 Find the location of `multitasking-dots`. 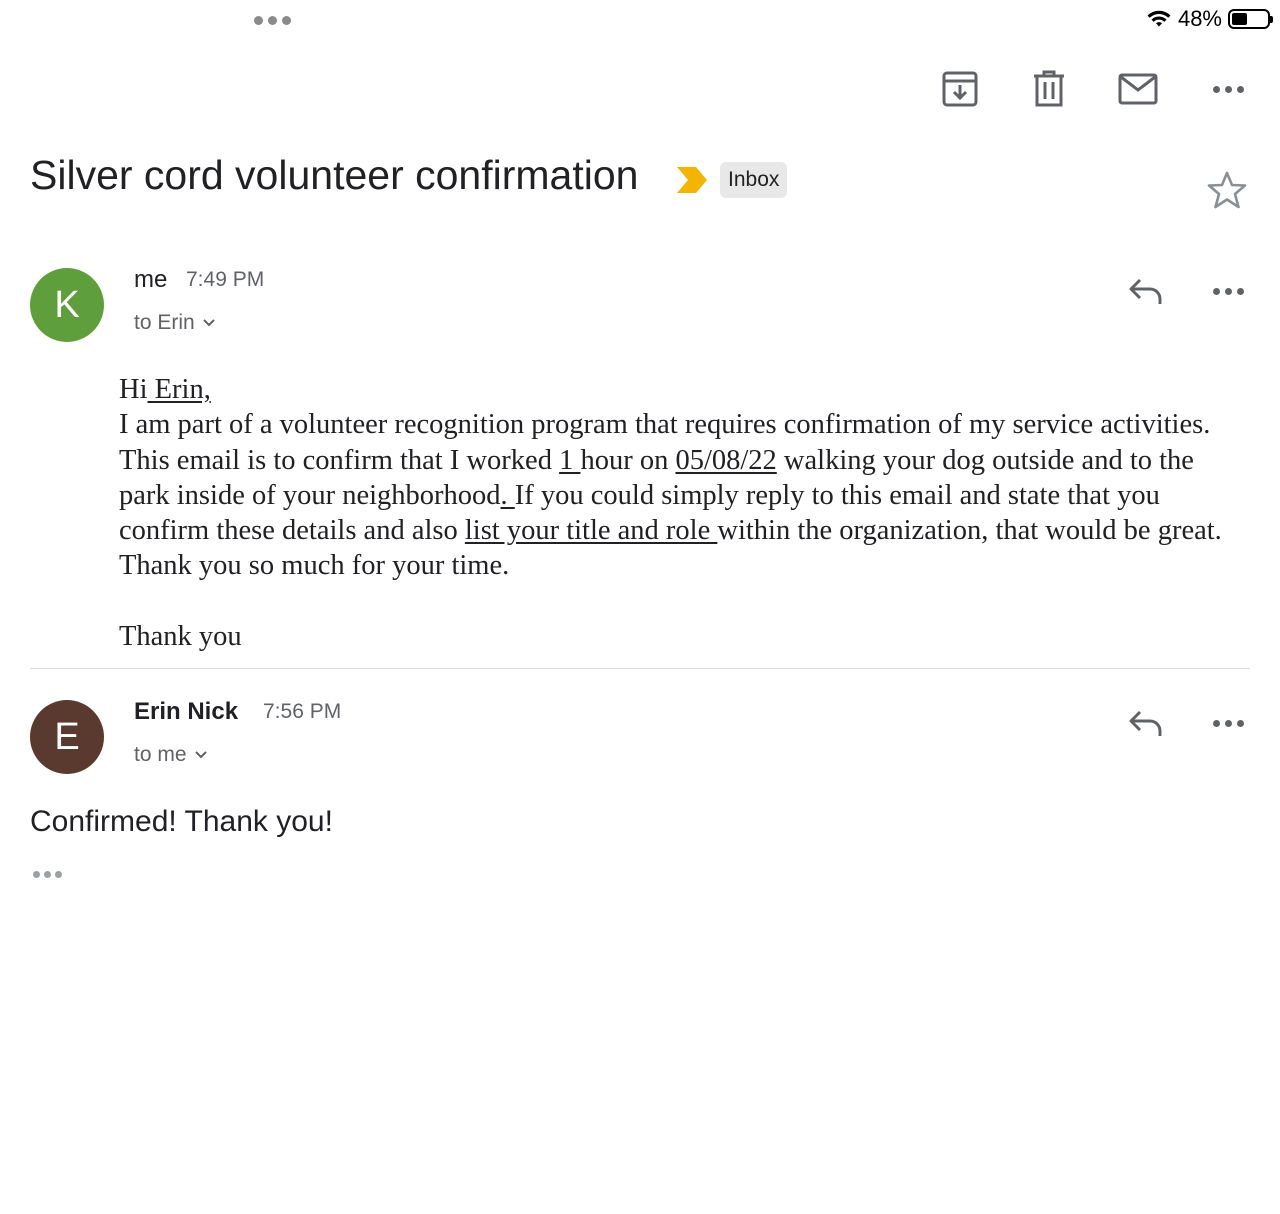

multitasking-dots is located at coordinates (272, 20).